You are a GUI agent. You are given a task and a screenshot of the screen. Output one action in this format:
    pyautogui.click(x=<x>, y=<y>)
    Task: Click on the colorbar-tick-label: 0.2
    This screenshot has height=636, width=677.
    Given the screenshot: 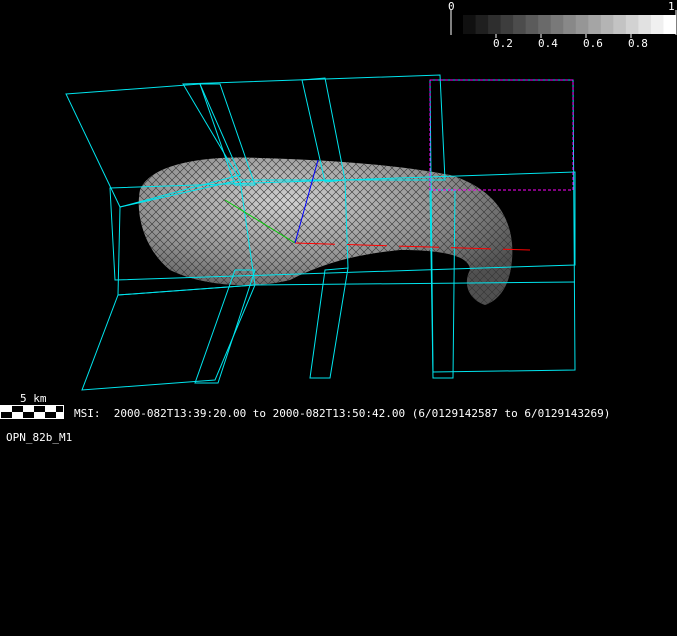 What is the action you would take?
    pyautogui.click(x=503, y=43)
    